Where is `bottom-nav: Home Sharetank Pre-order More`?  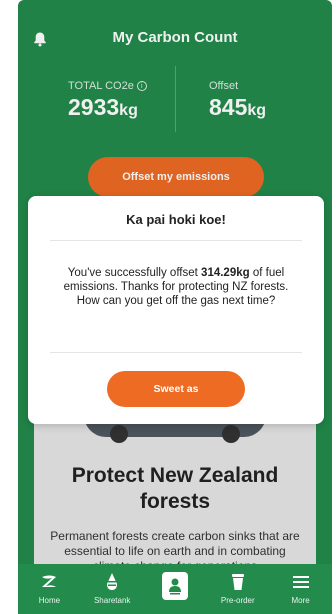 bottom-nav: Home Sharetank Pre-order More is located at coordinates (175, 589).